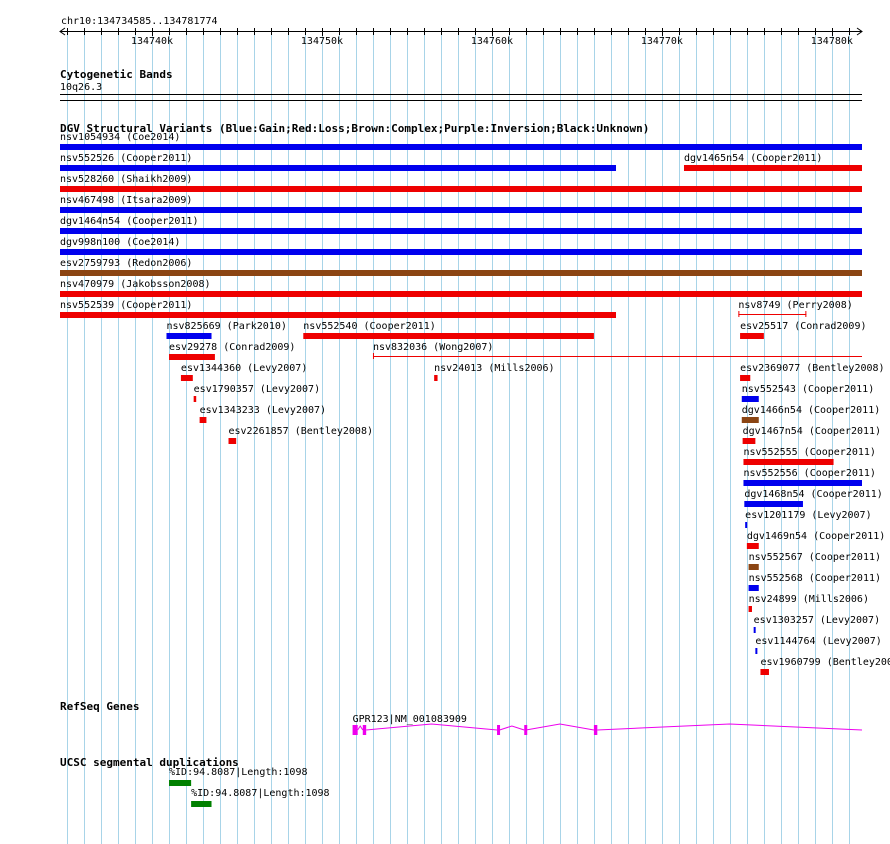 This screenshot has height=844, width=890. I want to click on variant-feature: esv1303257 (Levy2007), so click(816, 624).